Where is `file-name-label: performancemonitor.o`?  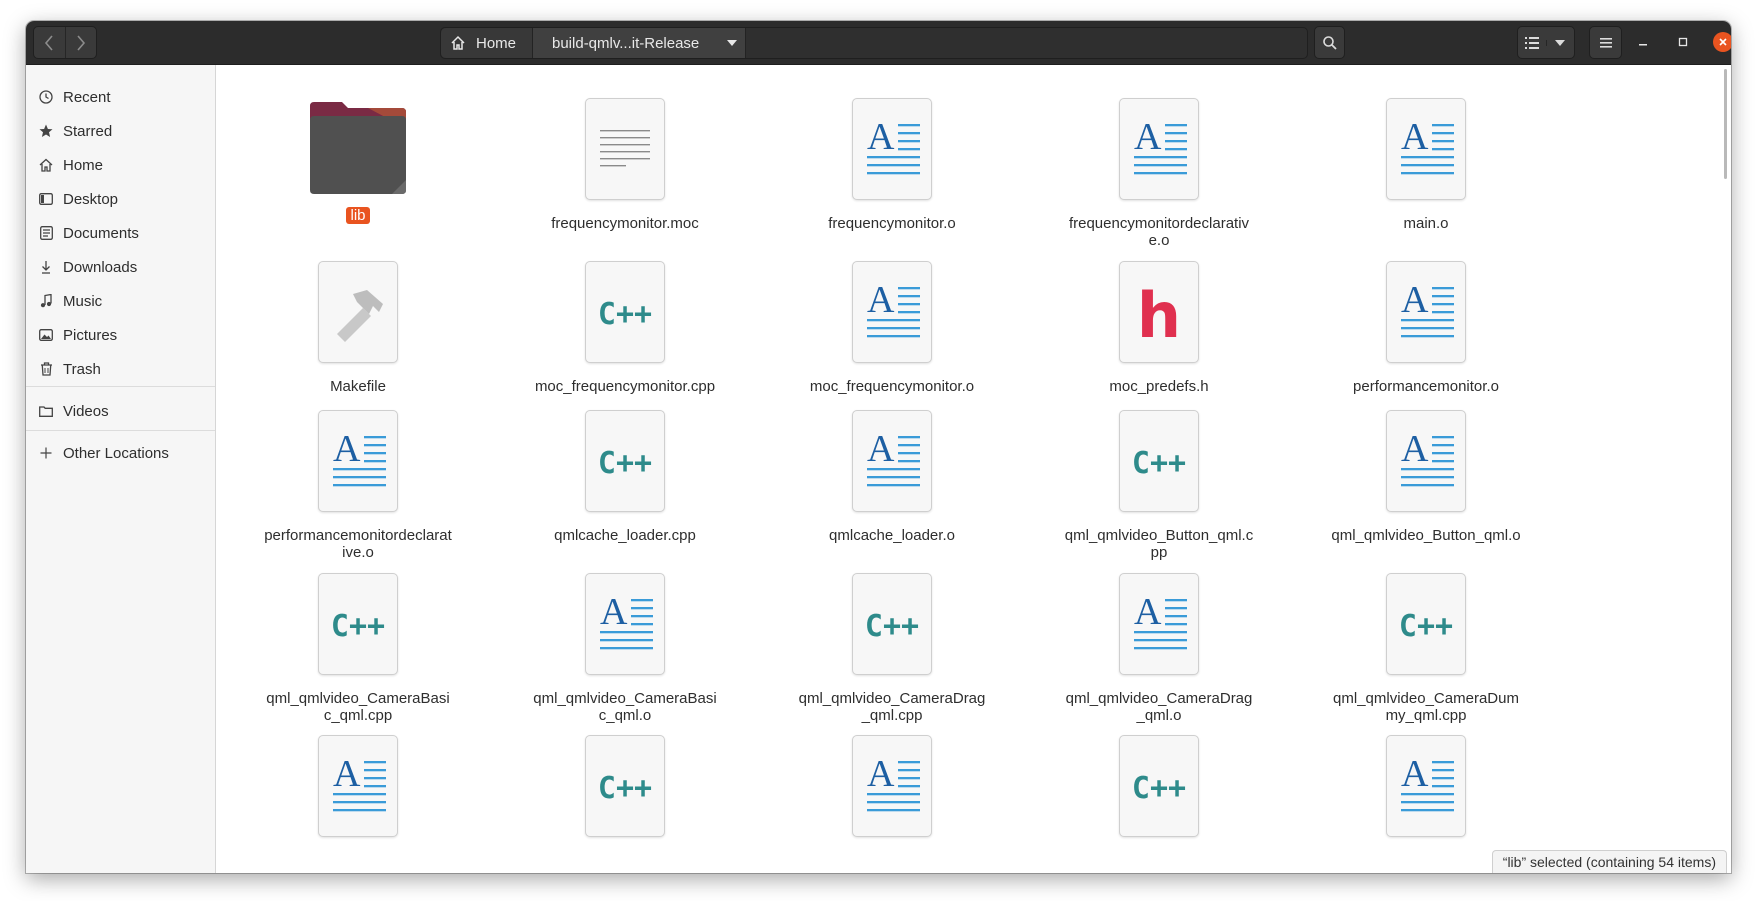
file-name-label: performancemonitor.o is located at coordinates (1426, 386).